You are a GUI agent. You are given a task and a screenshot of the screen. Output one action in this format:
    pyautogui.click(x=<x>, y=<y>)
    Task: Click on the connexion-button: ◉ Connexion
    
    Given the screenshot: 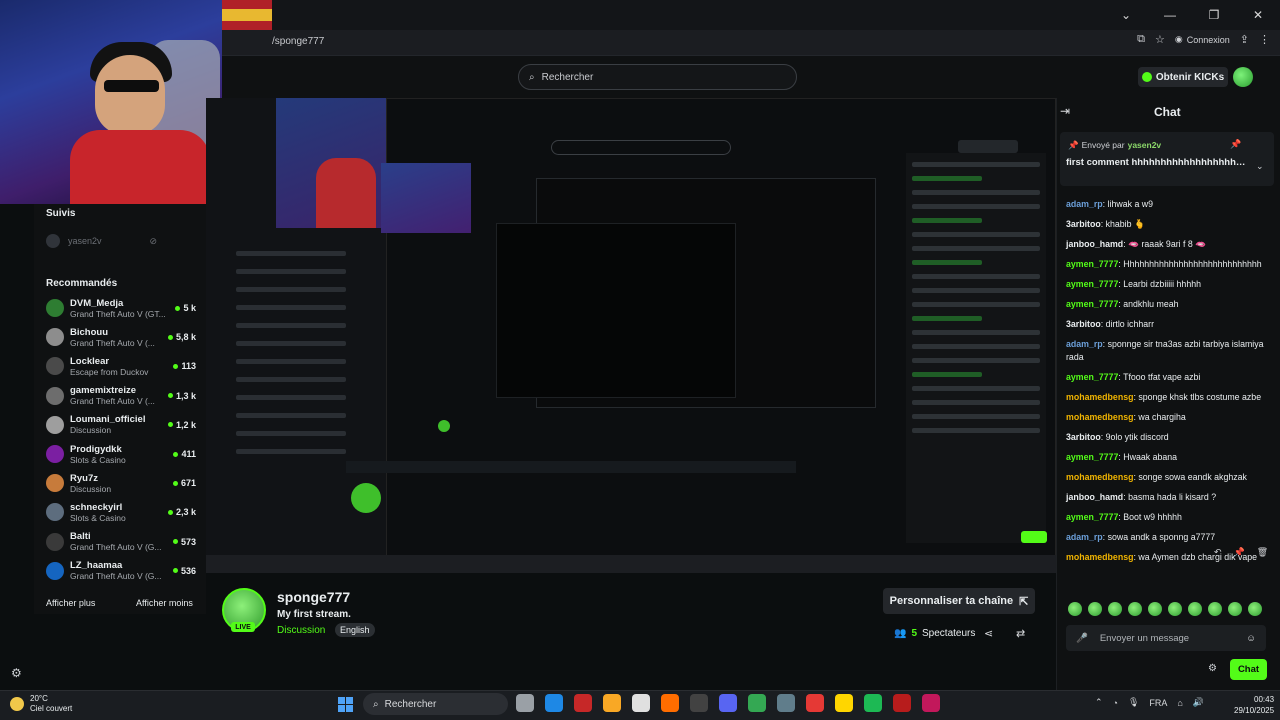 What is the action you would take?
    pyautogui.click(x=1202, y=39)
    